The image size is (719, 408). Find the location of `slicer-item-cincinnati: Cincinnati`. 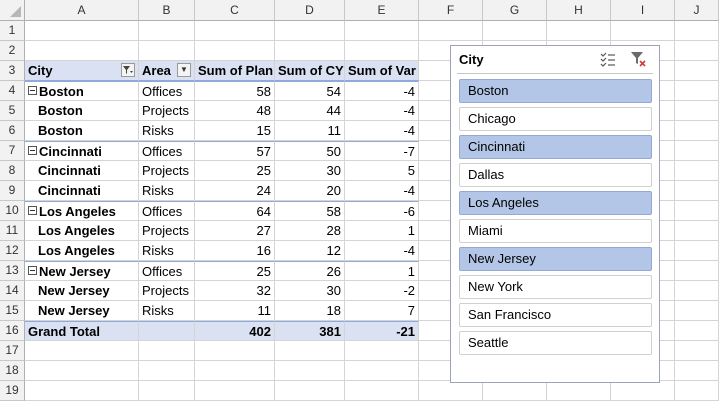

slicer-item-cincinnati: Cincinnati is located at coordinates (555, 147).